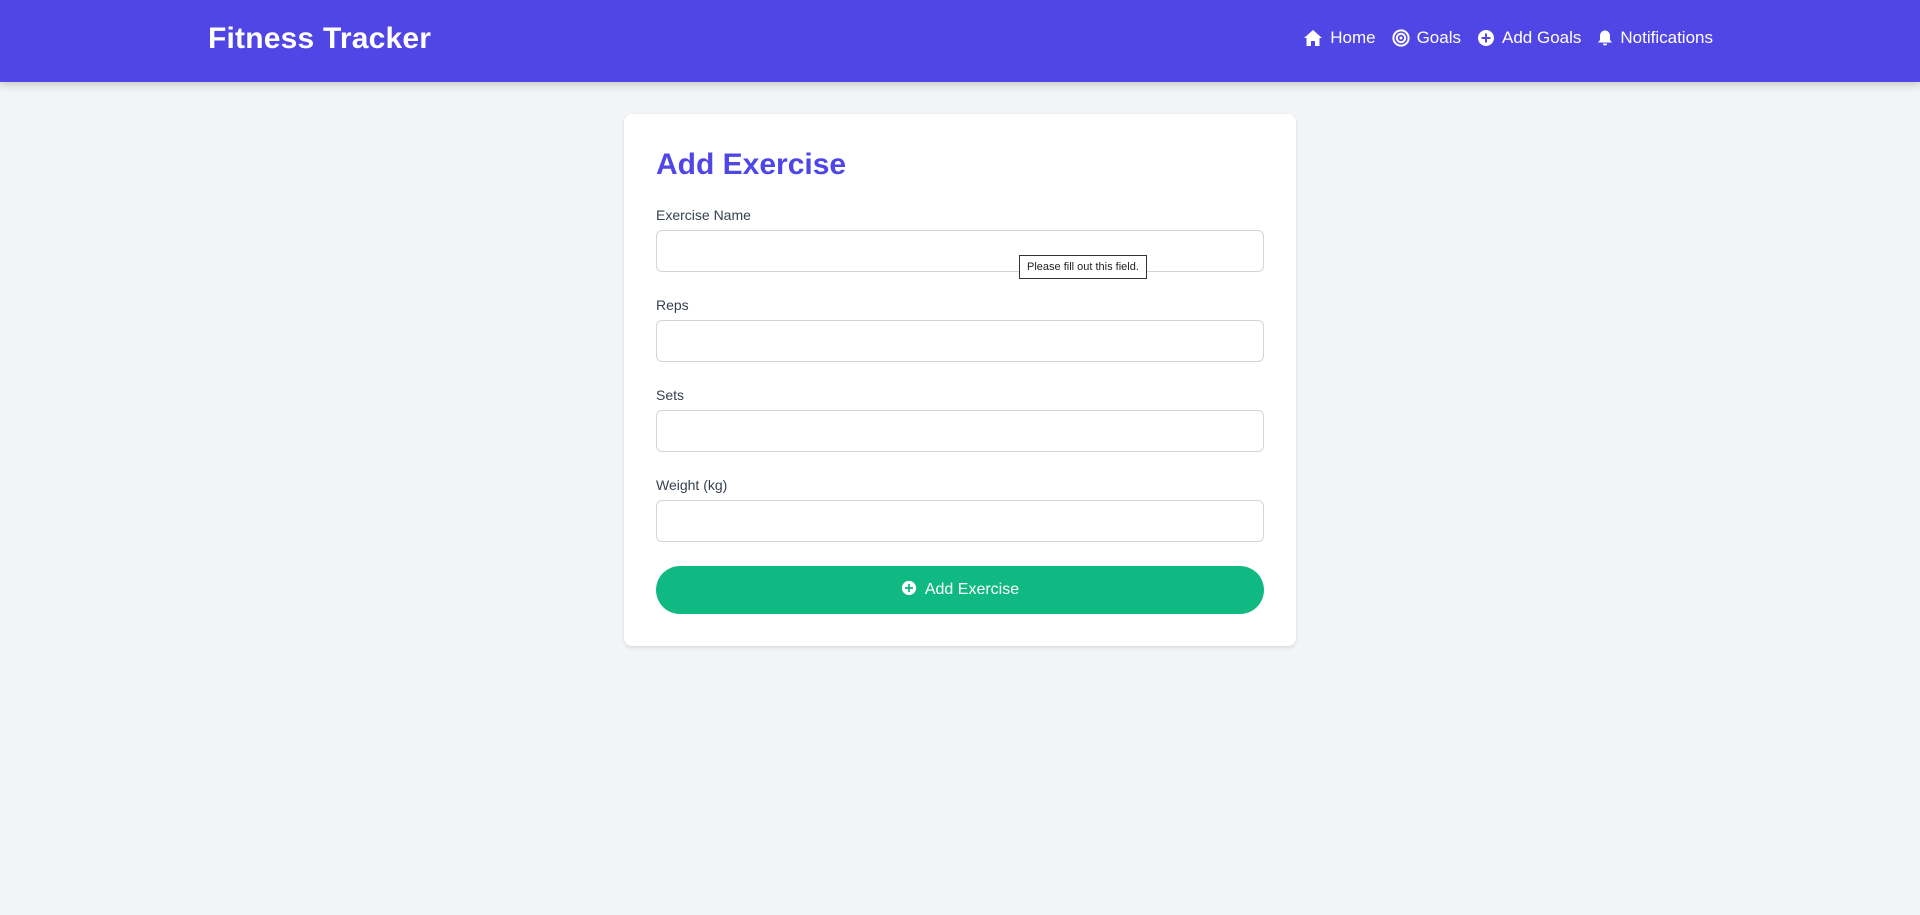  I want to click on sets-input, so click(960, 431).